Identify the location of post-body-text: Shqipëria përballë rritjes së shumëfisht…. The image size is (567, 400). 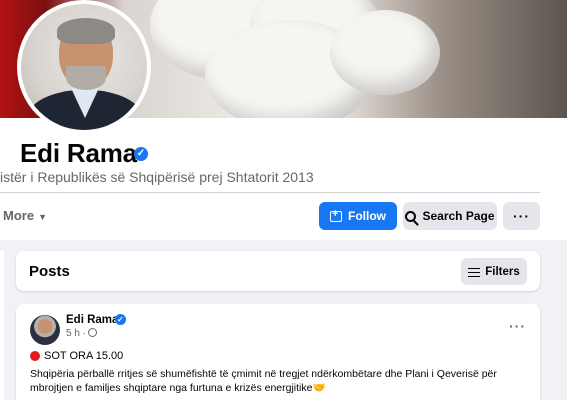
(263, 381).